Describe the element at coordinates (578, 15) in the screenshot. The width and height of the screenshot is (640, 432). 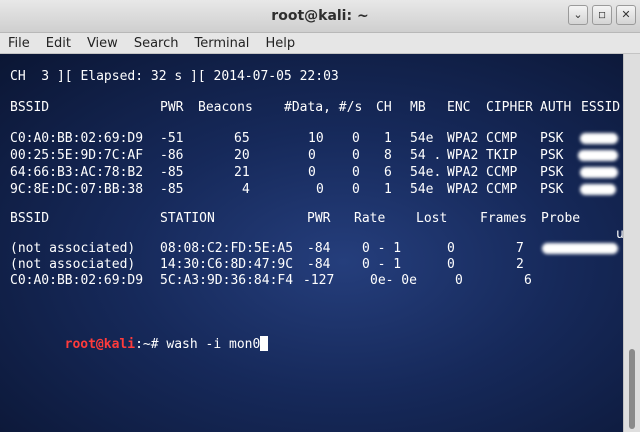
I see `minimize-button: ⌄` at that location.